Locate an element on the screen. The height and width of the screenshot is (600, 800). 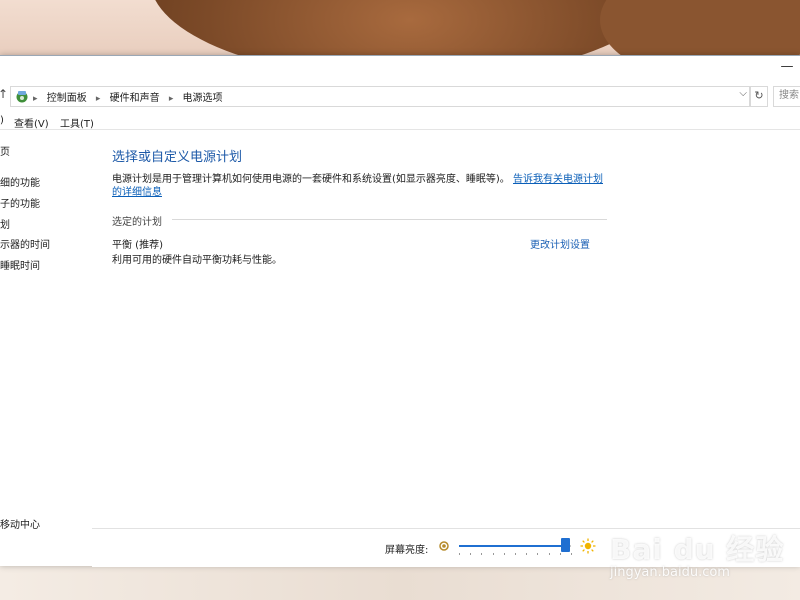
plan-description: 利用可用的硬件自动平衡功耗与性能。 is located at coordinates (197, 260).